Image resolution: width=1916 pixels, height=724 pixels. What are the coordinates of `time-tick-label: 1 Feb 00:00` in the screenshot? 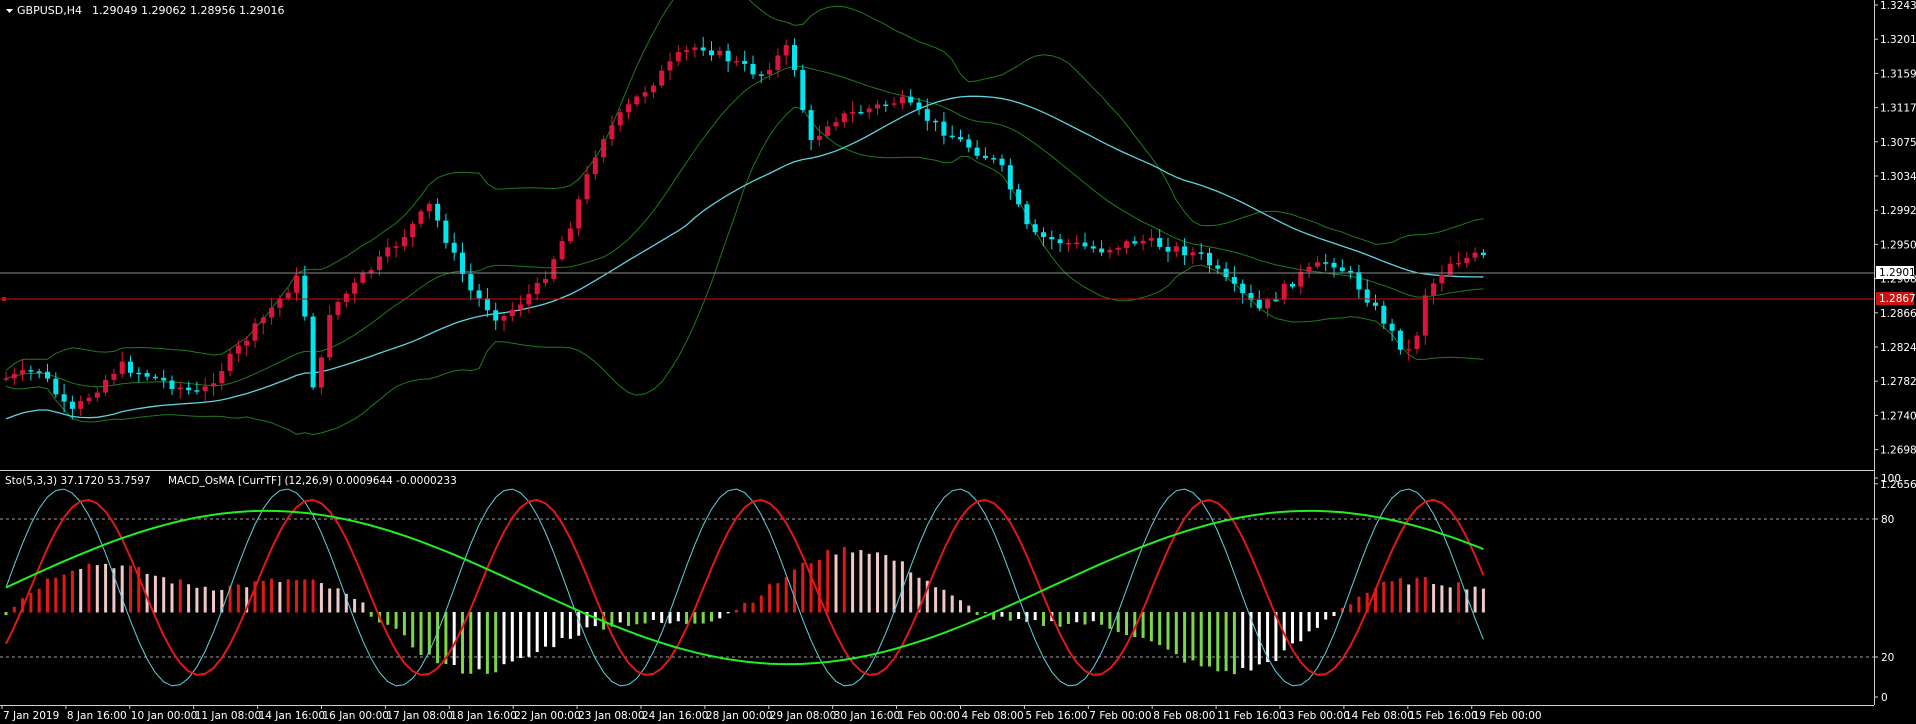 It's located at (929, 716).